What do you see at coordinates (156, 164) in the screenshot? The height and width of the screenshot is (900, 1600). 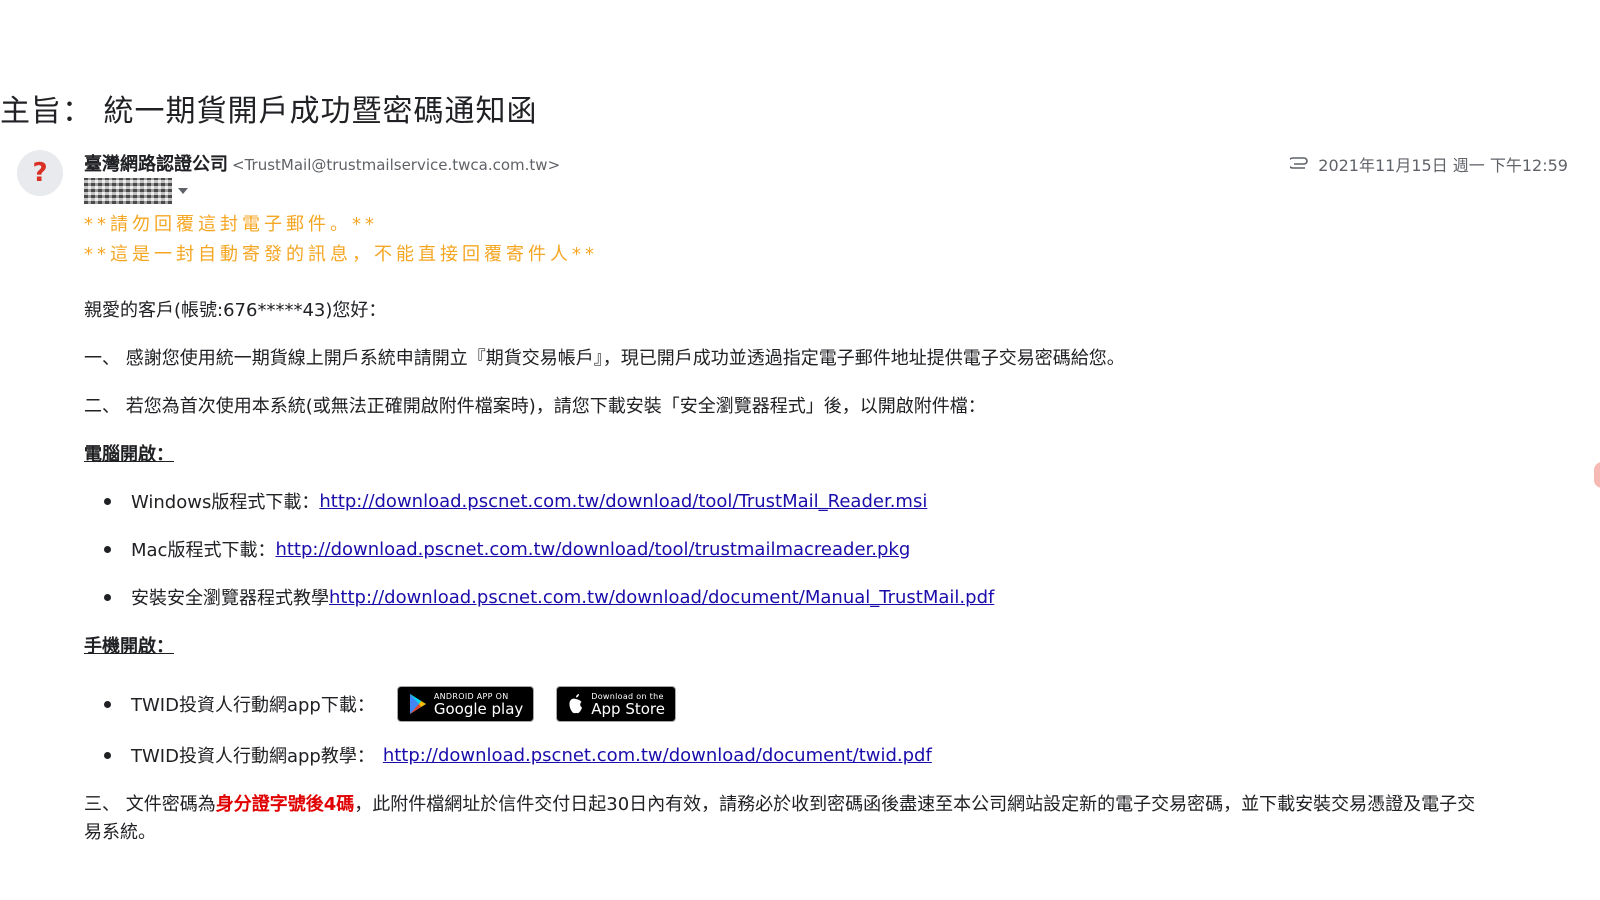 I see `sender-name: 臺灣網路認證公司` at bounding box center [156, 164].